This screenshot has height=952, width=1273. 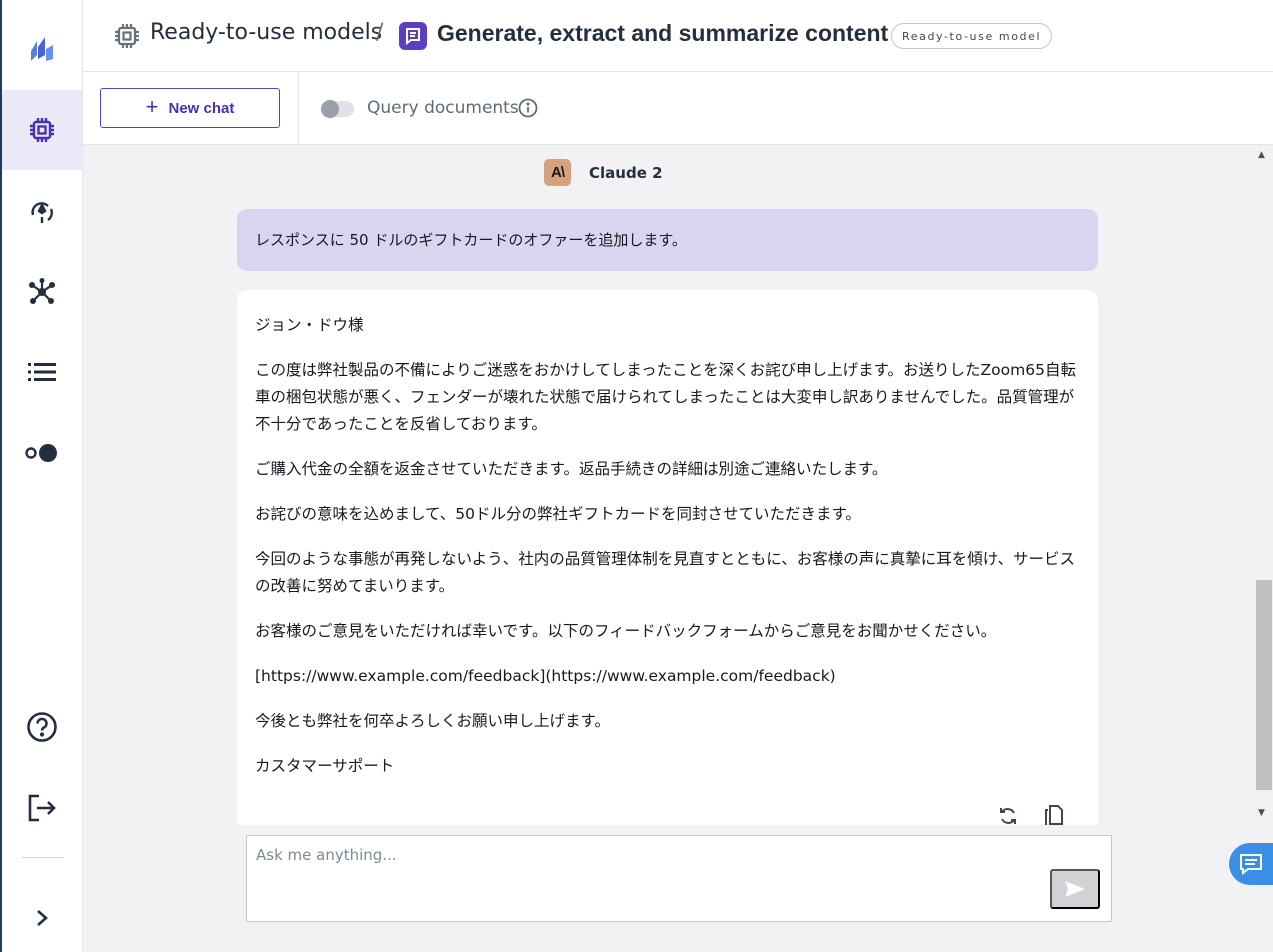 I want to click on nav-expand, so click(x=42, y=915).